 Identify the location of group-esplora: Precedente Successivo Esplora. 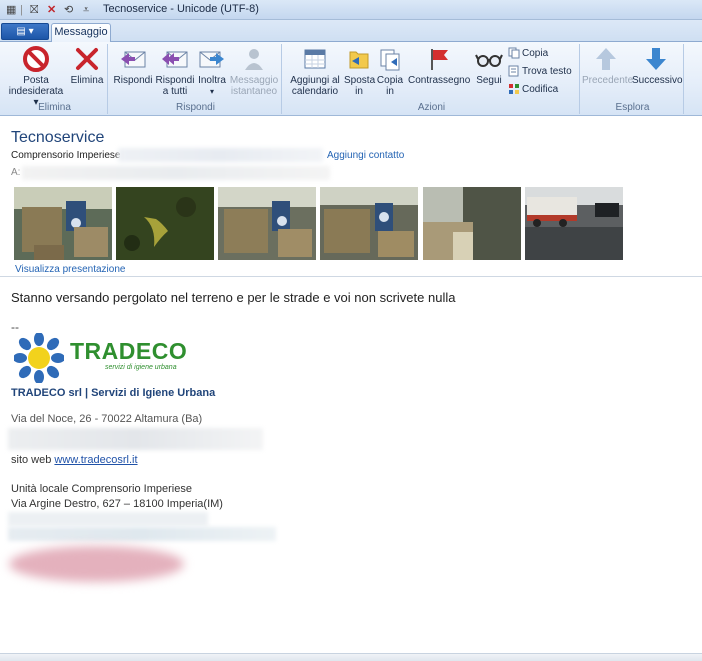
(633, 79).